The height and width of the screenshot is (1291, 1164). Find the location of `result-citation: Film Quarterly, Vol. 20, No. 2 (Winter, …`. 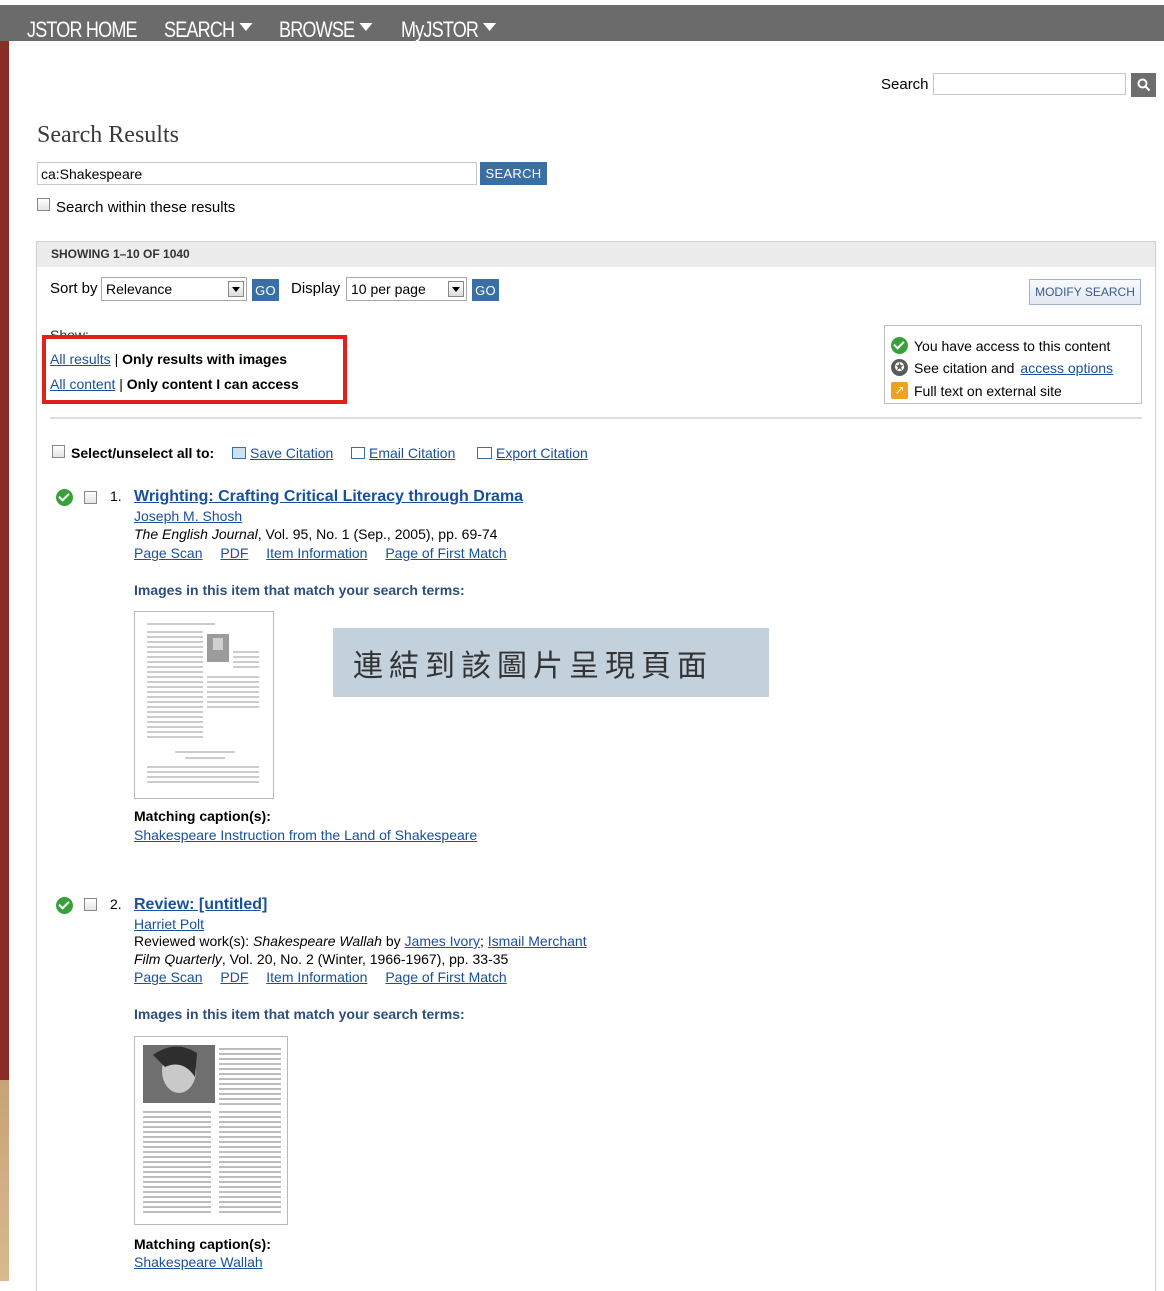

result-citation: Film Quarterly, Vol. 20, No. 2 (Winter, … is located at coordinates (321, 959).